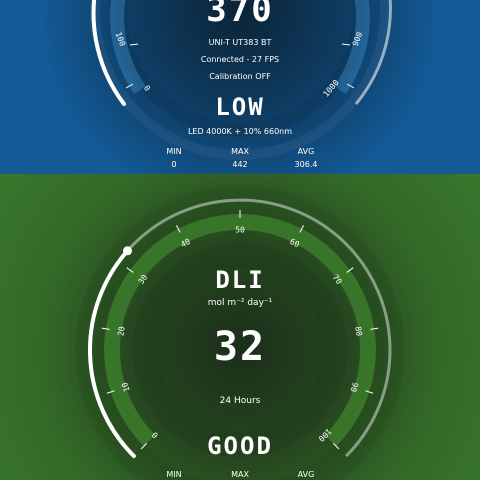 Image resolution: width=480 pixels, height=480 pixels. Describe the element at coordinates (240, 401) in the screenshot. I see `dli-period: 24 Hours` at that location.